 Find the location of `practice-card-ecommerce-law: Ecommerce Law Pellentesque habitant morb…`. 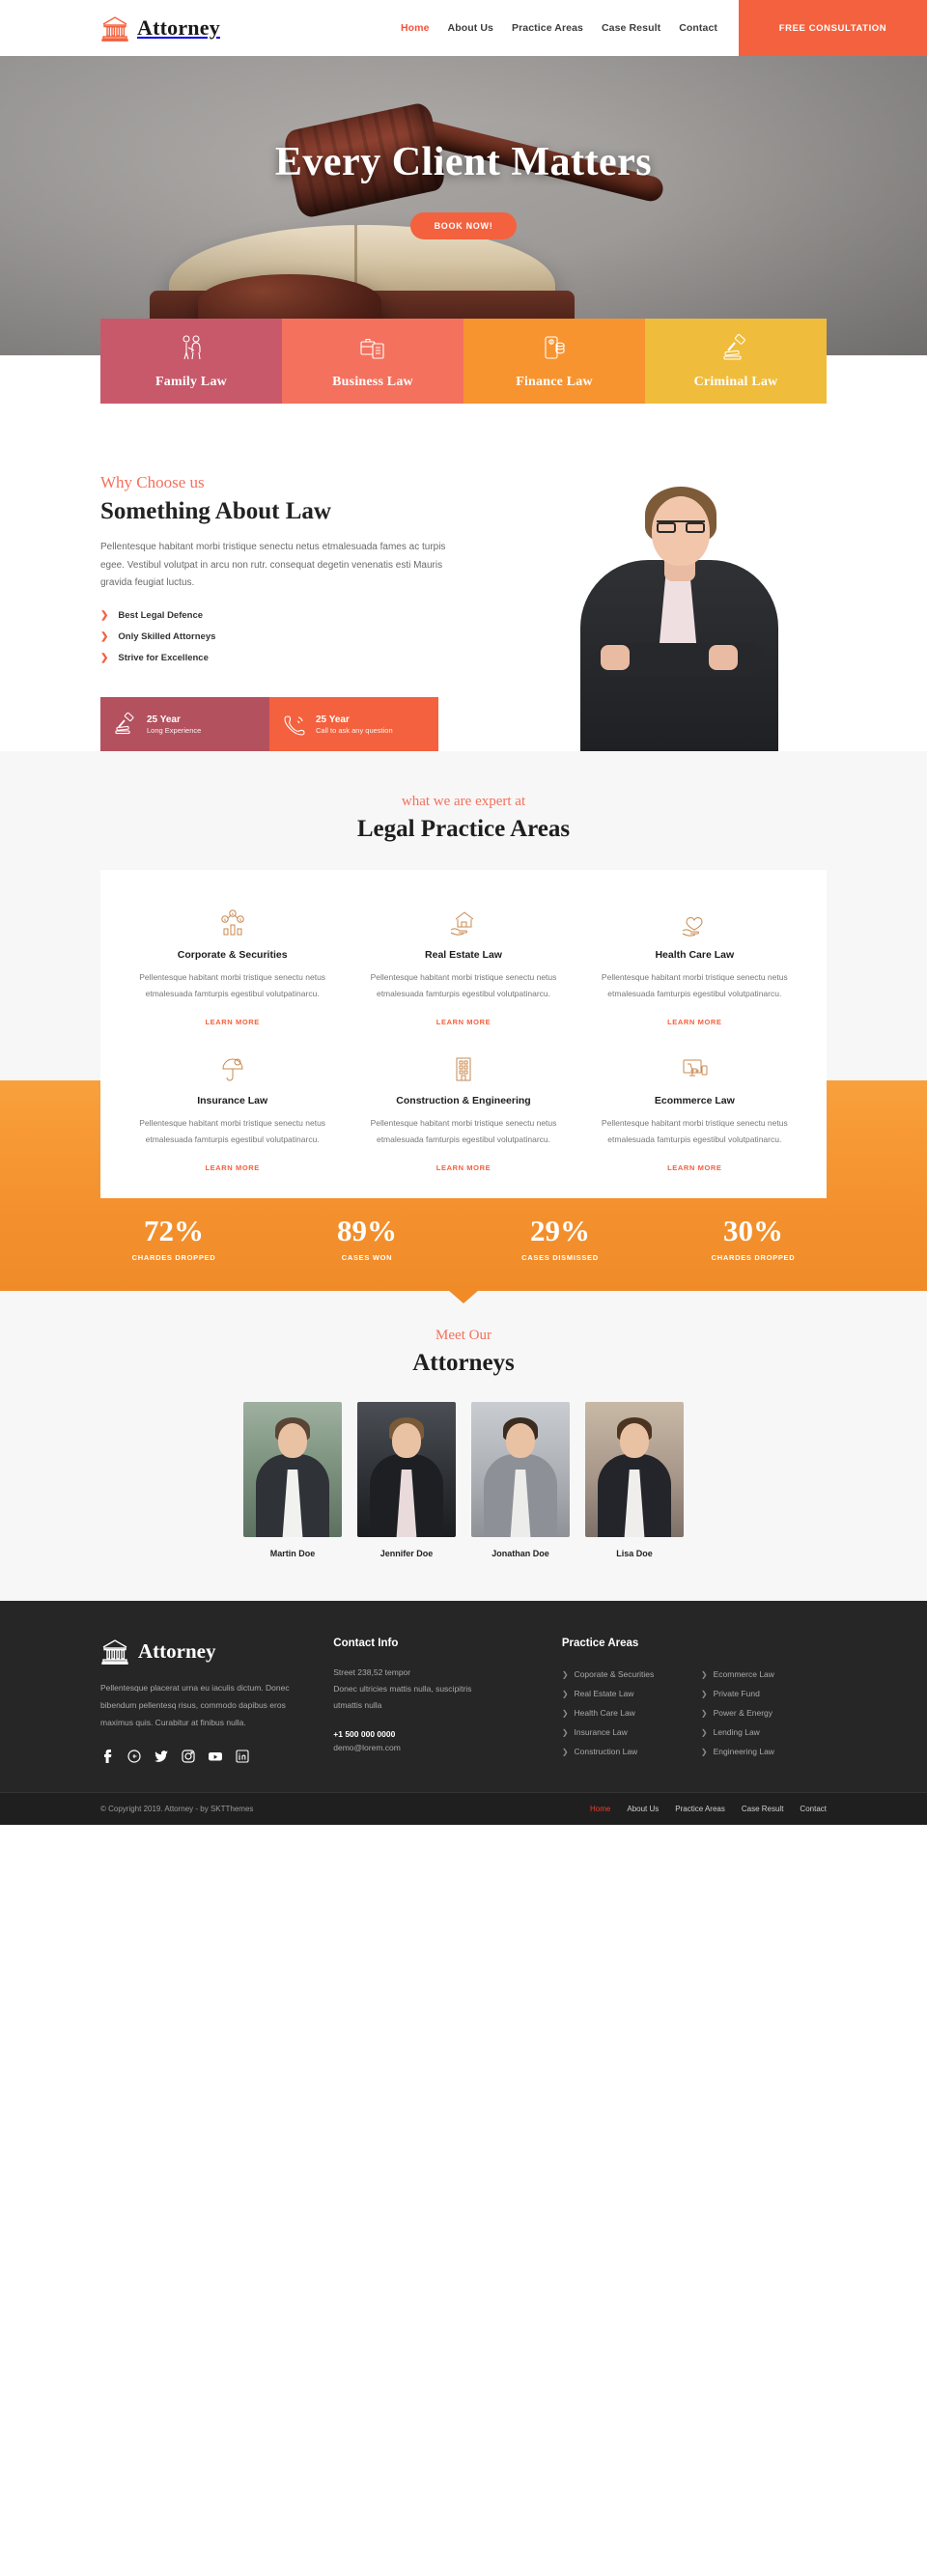

practice-card-ecommerce-law: Ecommerce Law Pellentesque habitant morb… is located at coordinates (694, 1112).